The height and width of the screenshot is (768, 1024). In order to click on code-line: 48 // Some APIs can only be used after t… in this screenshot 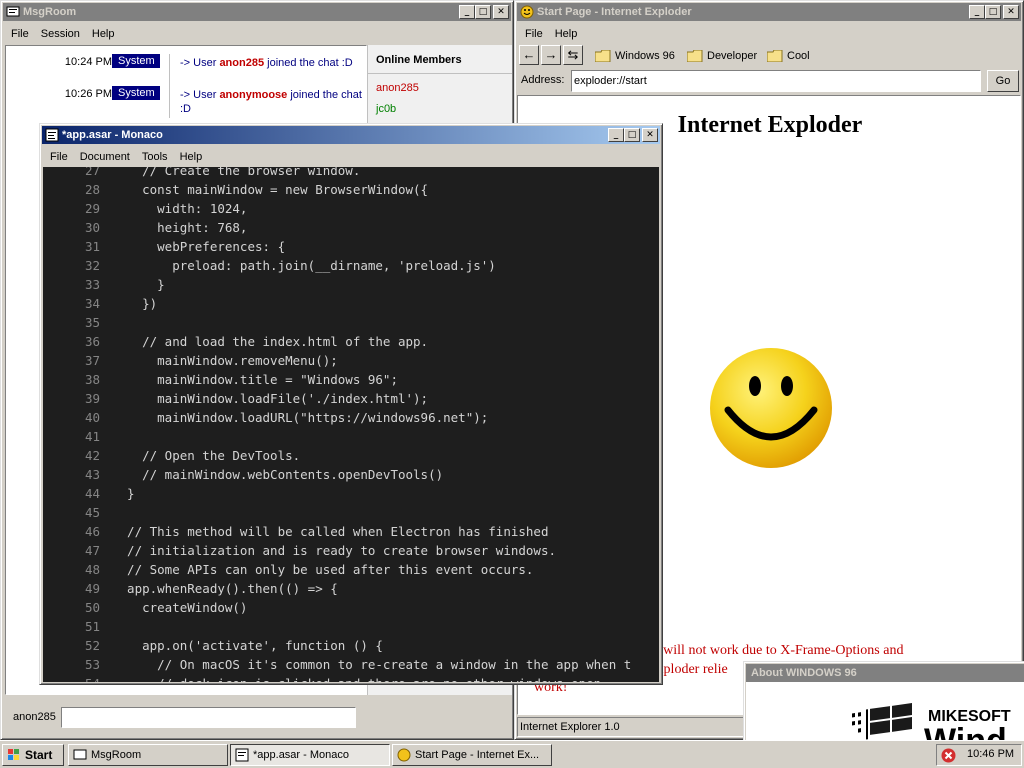, I will do `click(288, 569)`.